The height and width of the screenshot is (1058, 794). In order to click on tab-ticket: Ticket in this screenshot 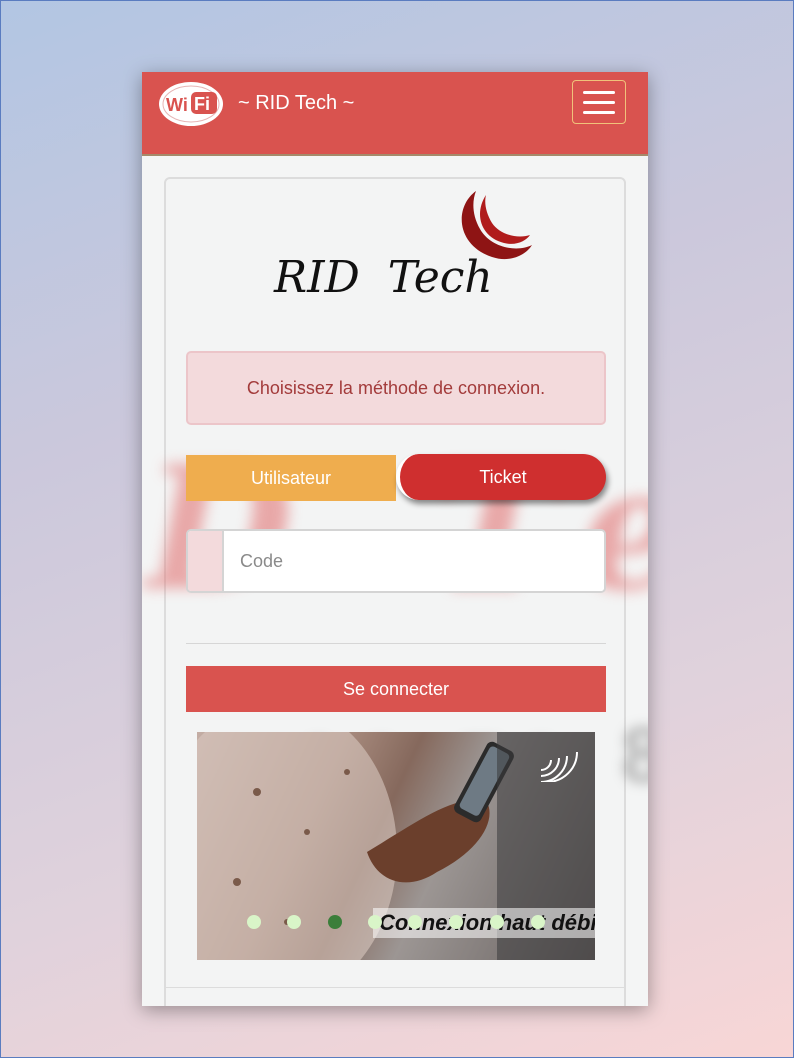, I will do `click(501, 477)`.